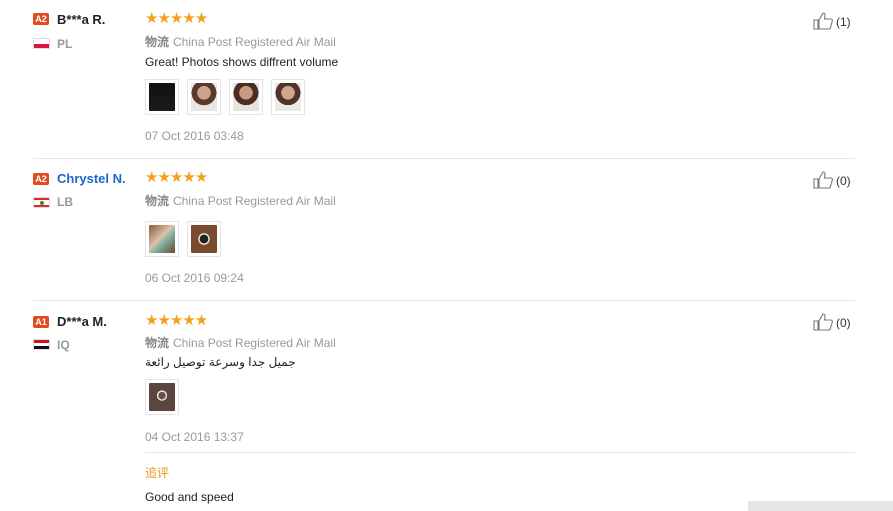 This screenshot has height=511, width=893. Describe the element at coordinates (157, 473) in the screenshot. I see `append-review-label: 追评` at that location.